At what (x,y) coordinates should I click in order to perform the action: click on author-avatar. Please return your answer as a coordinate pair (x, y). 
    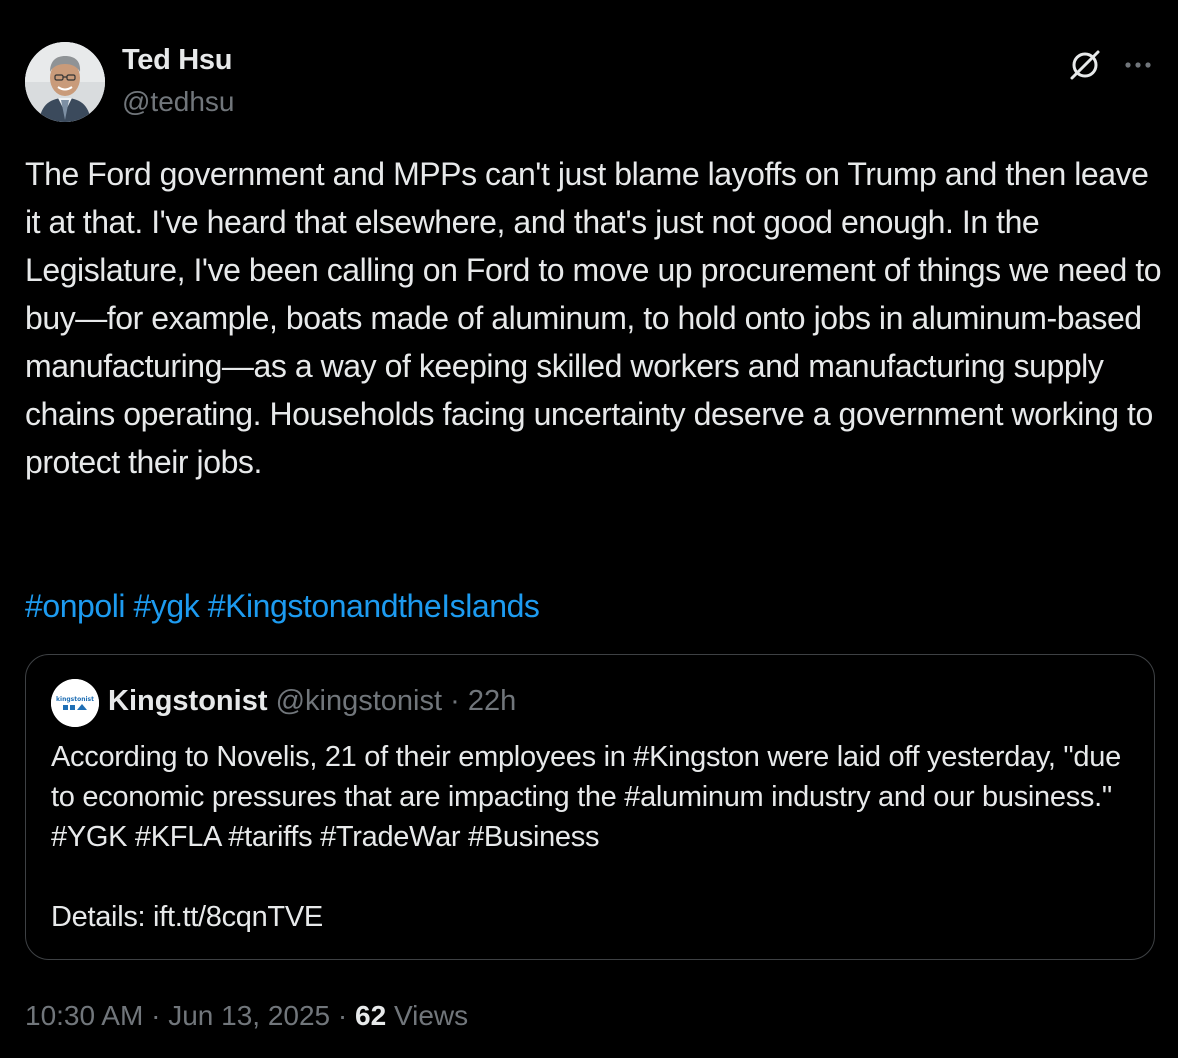
    Looking at the image, I should click on (65, 82).